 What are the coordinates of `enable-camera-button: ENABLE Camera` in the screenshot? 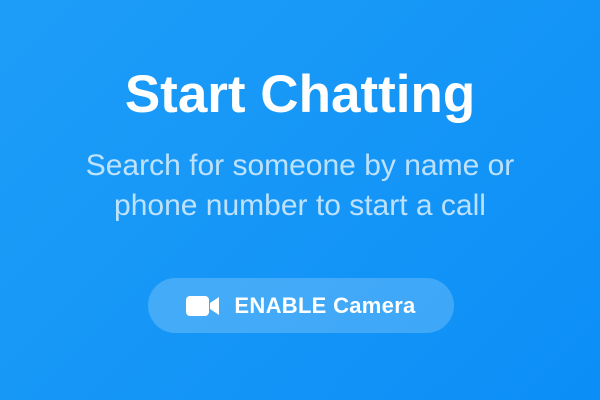 It's located at (301, 305).